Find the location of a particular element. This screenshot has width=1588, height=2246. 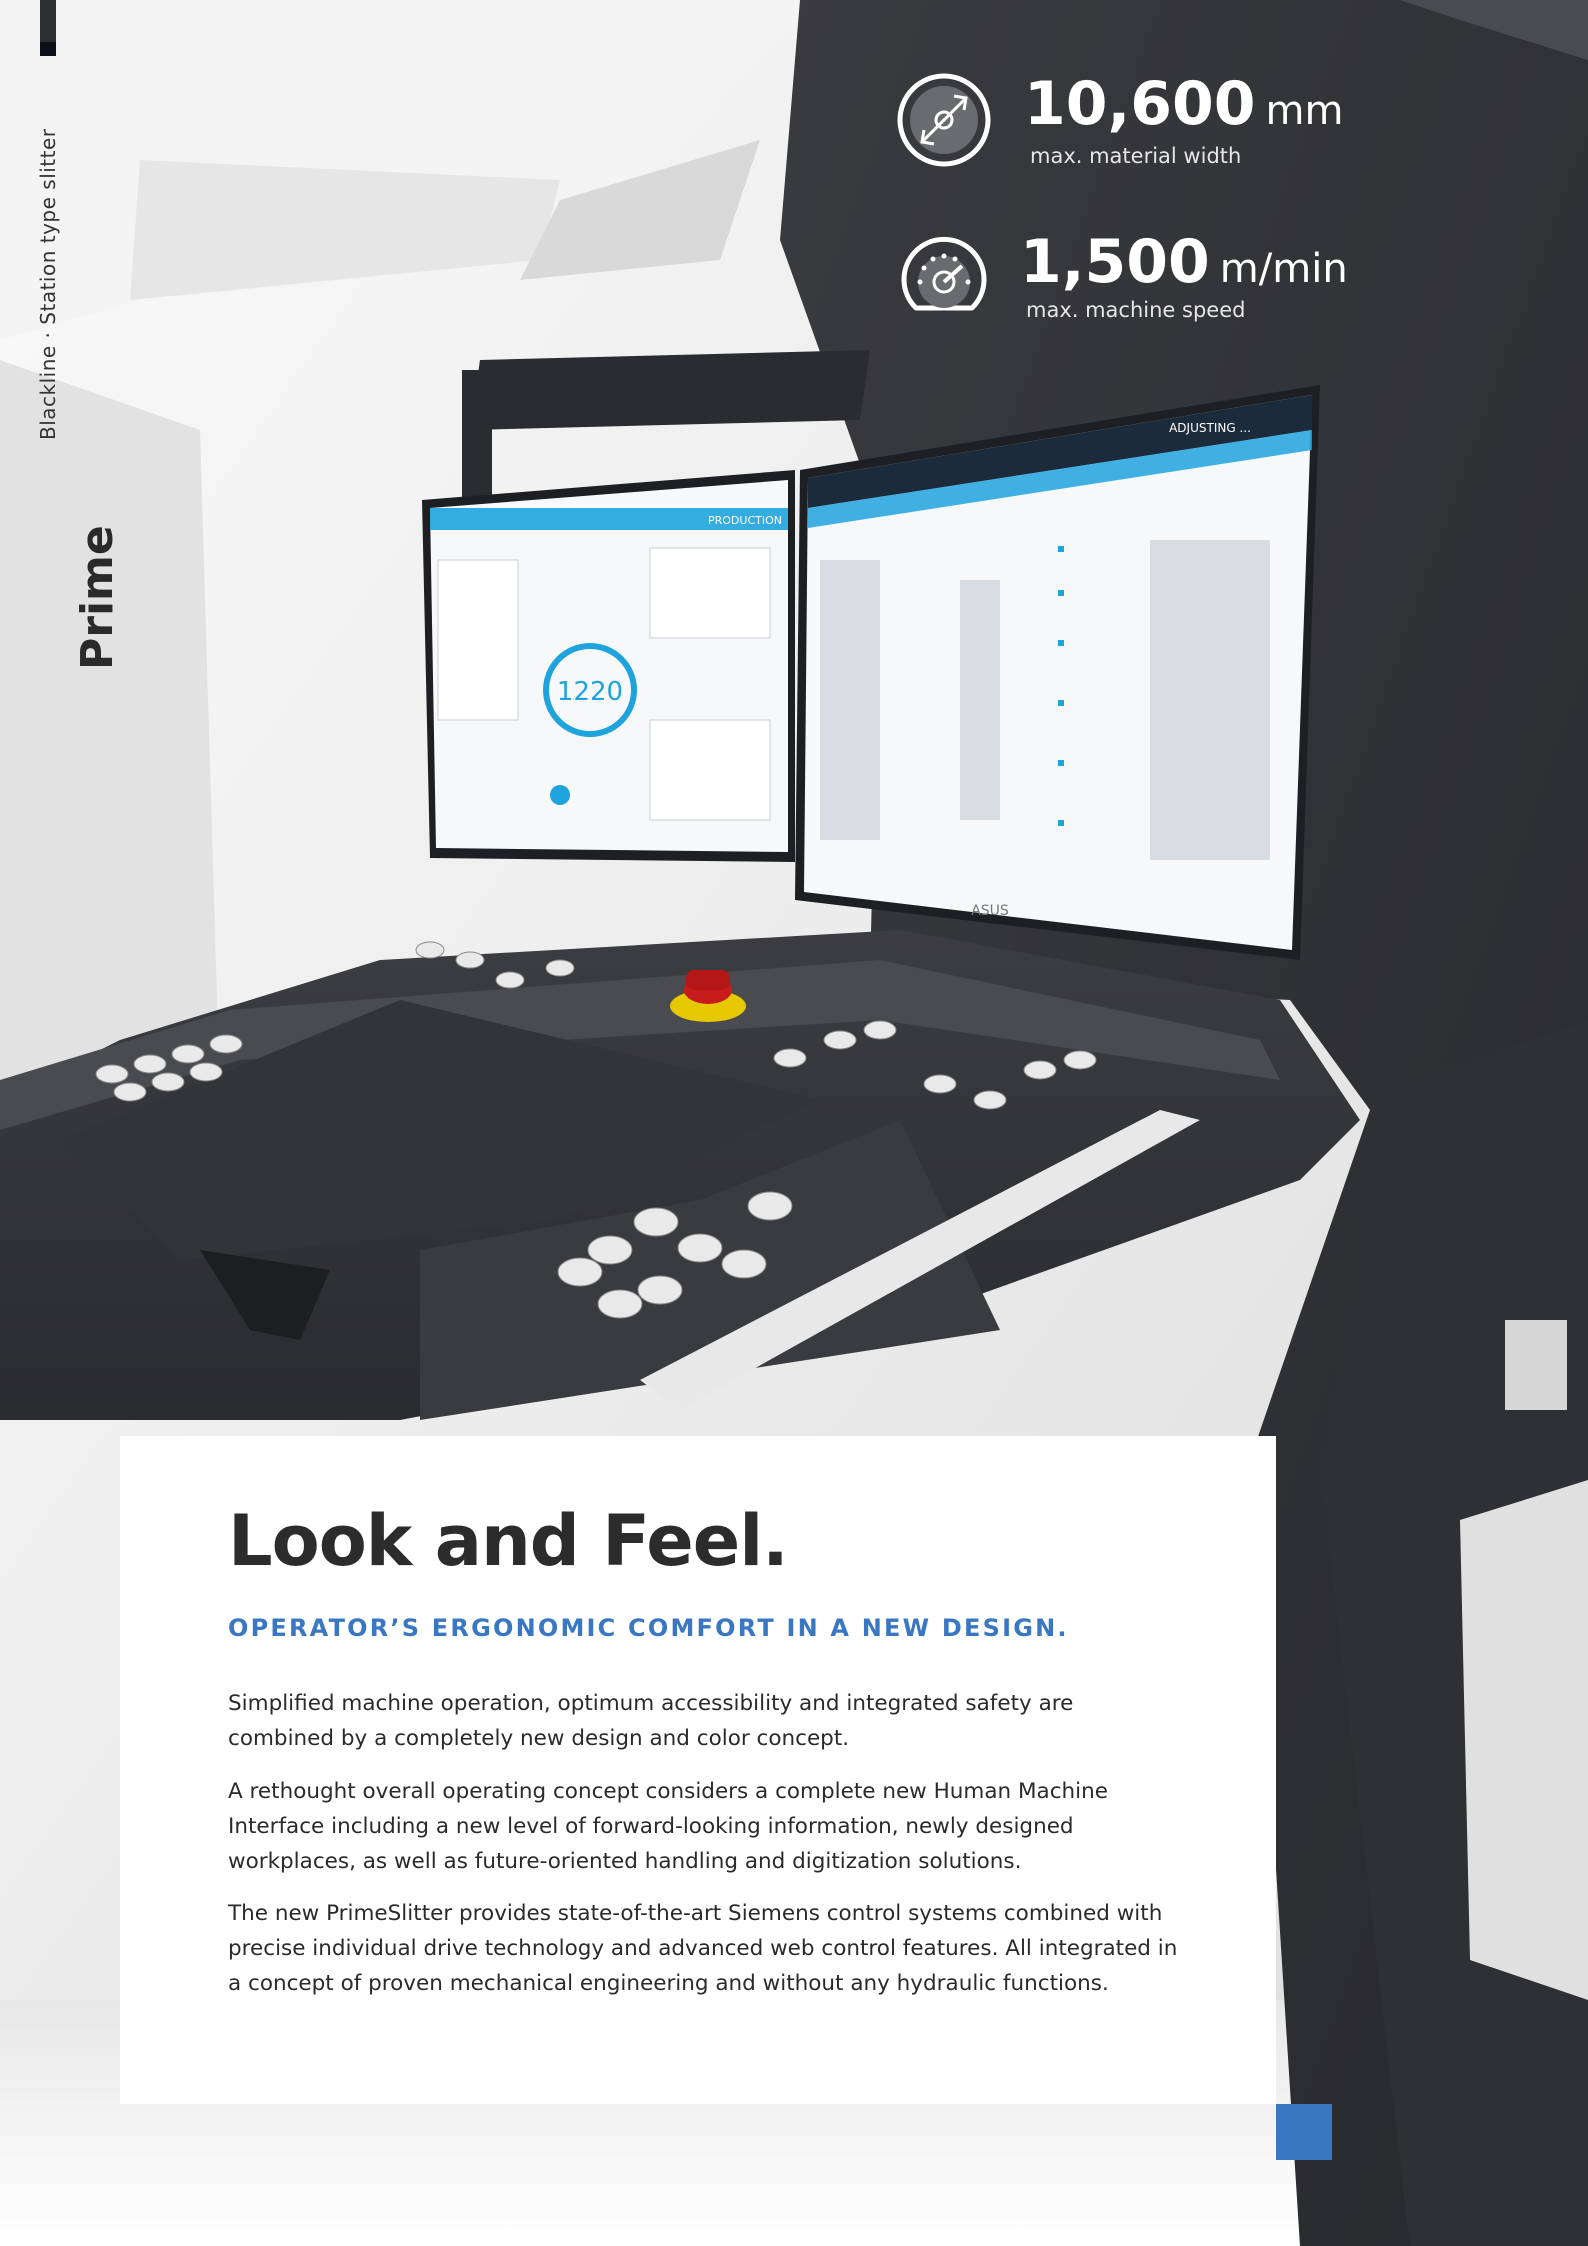

article-title: Look and Feel. is located at coordinates (508, 1541).